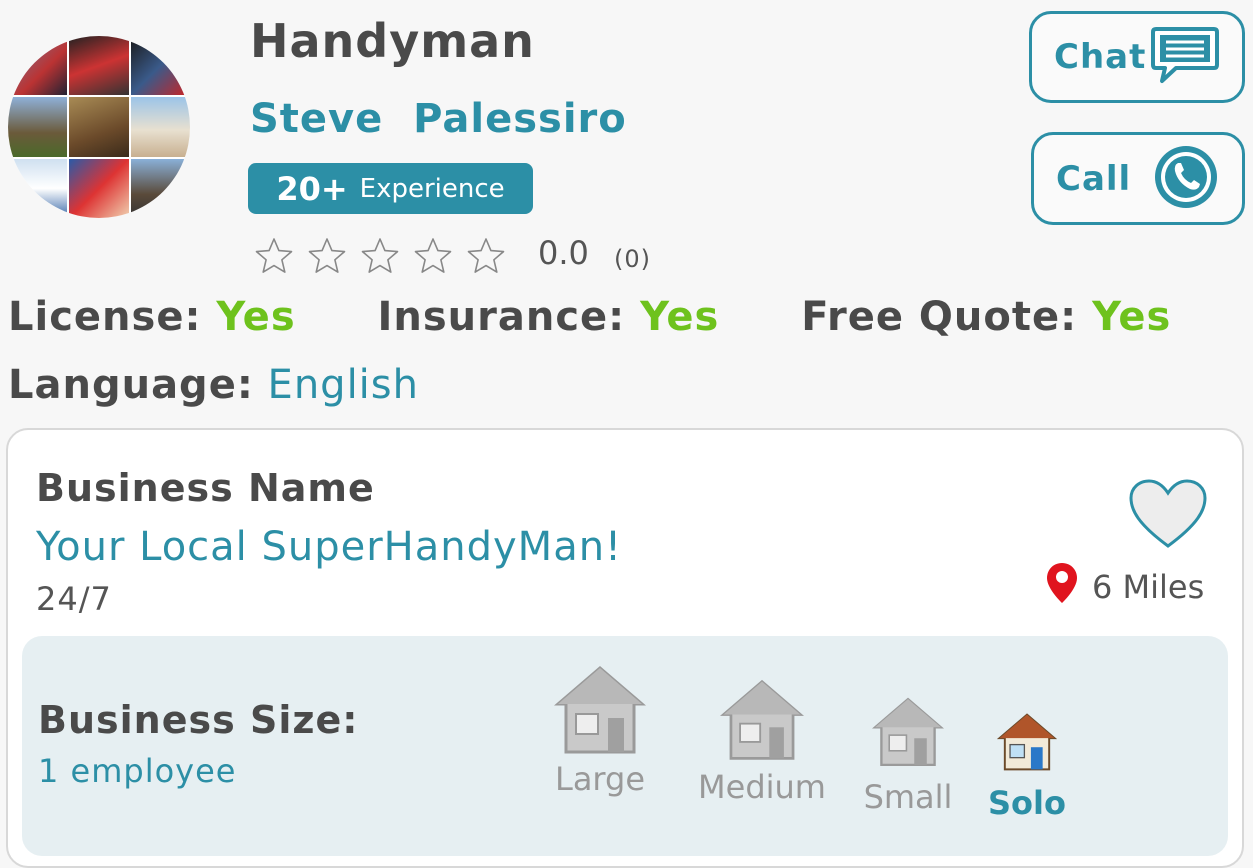  I want to click on language-row: Language: English, so click(213, 385).